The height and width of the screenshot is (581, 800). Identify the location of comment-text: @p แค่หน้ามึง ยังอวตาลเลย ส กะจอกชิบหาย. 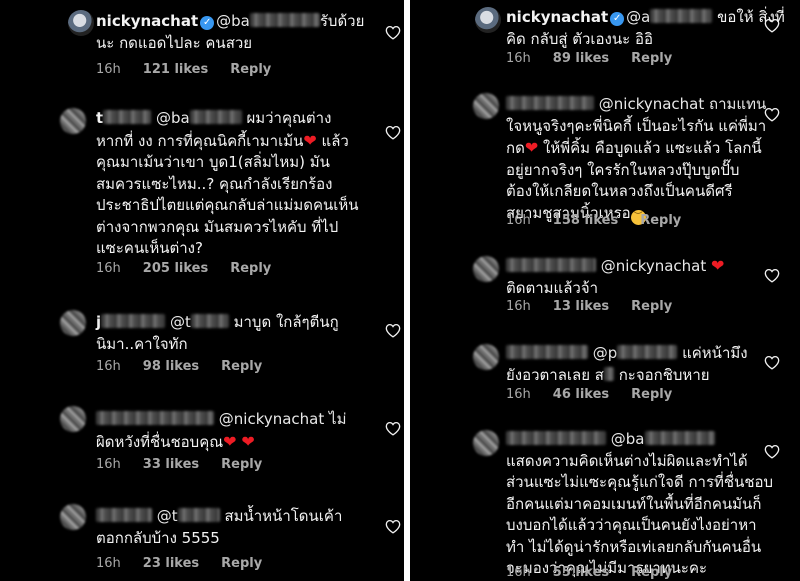
(627, 364).